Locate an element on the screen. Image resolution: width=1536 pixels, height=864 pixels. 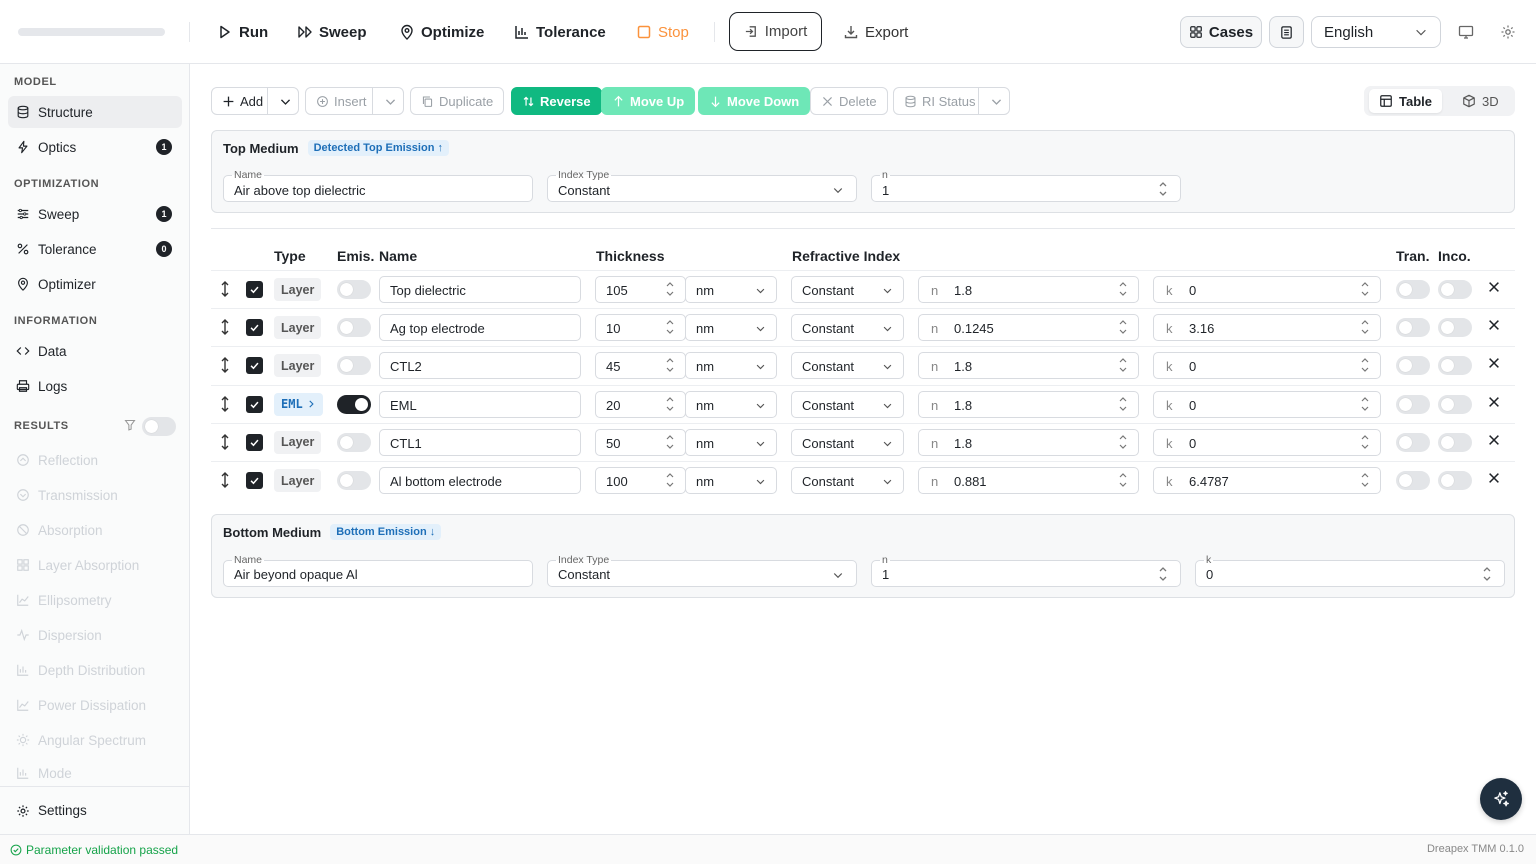
thickness-input: 105 is located at coordinates (640, 289).